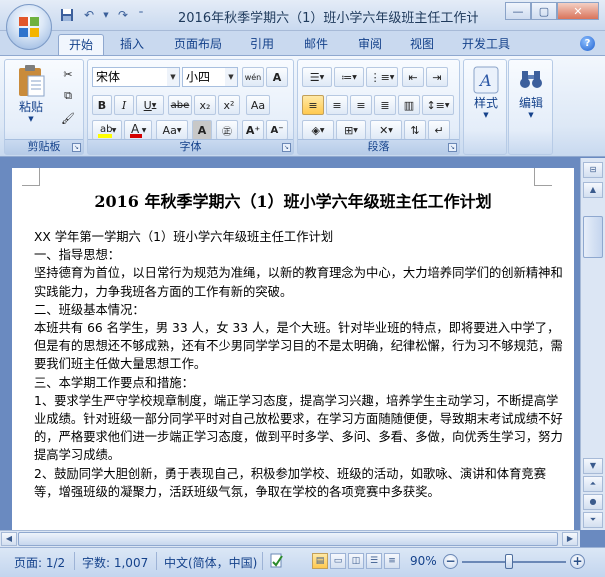  Describe the element at coordinates (531, 92) in the screenshot. I see `editing-button: 编辑 ▼` at that location.